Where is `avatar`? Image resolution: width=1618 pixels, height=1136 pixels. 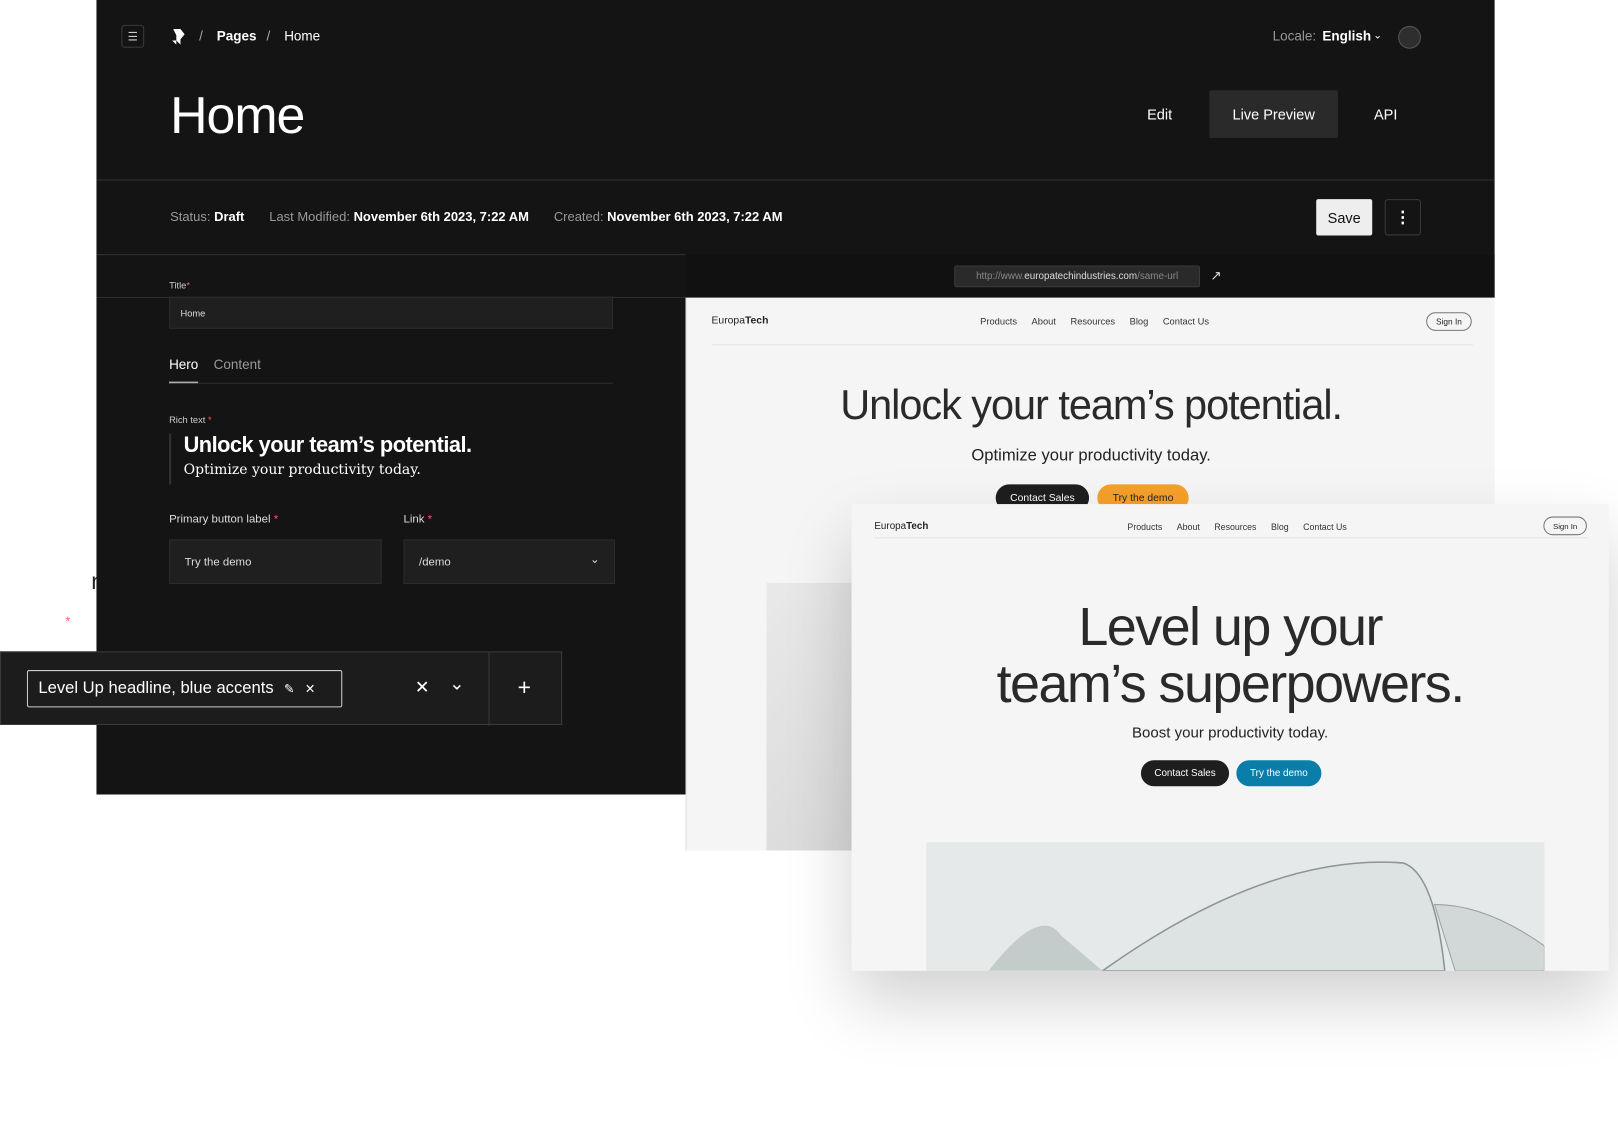 avatar is located at coordinates (1409, 37).